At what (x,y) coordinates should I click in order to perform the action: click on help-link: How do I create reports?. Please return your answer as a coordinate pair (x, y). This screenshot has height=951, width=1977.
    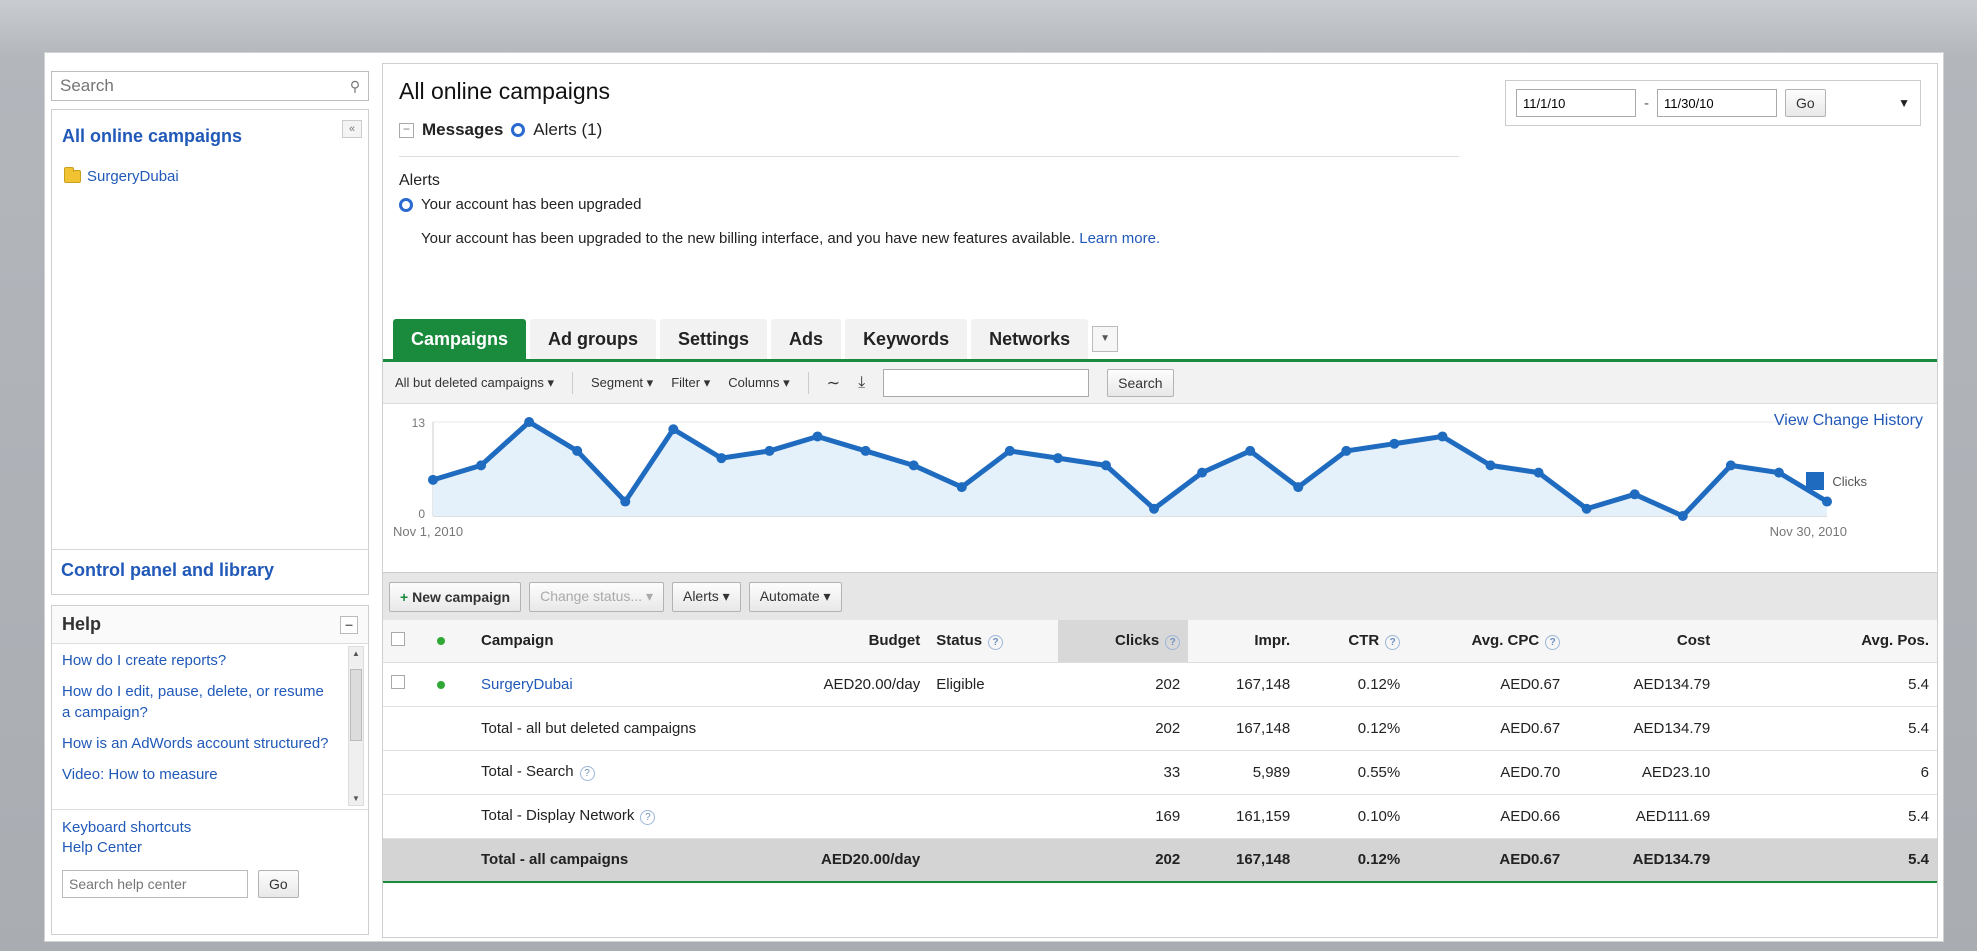
    Looking at the image, I should click on (210, 660).